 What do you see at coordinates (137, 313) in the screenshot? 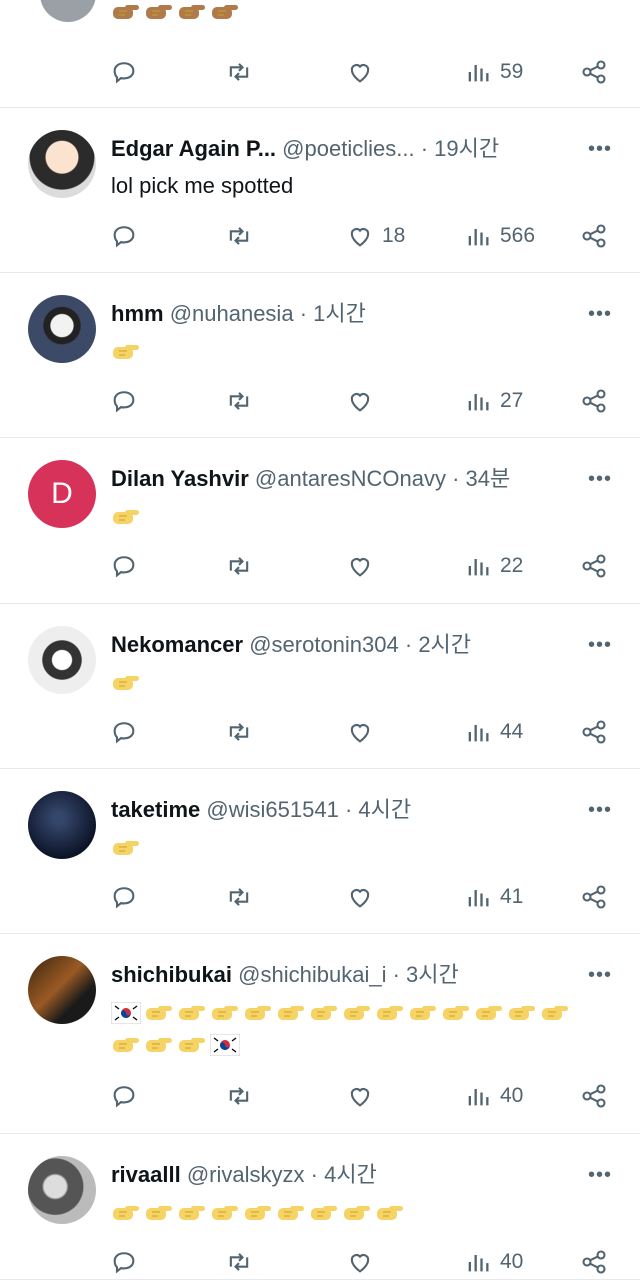
I see `display-name: hmm` at bounding box center [137, 313].